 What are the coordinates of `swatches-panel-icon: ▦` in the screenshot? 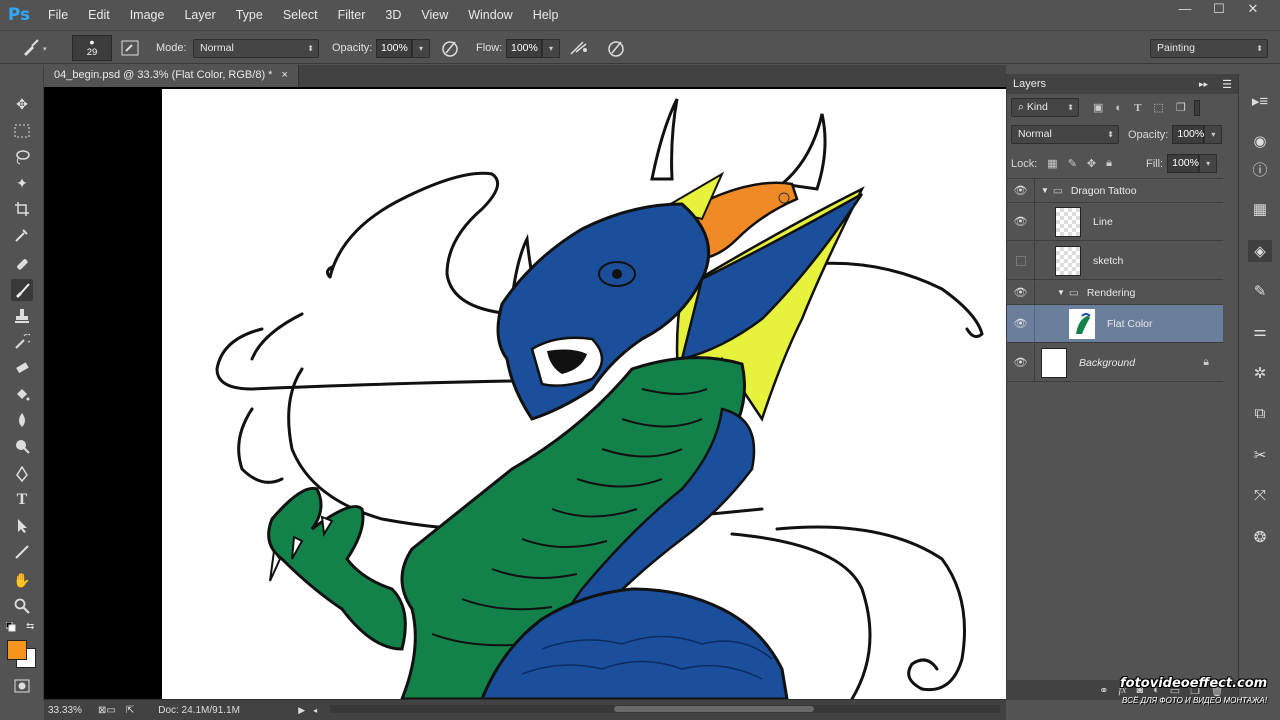 It's located at (1260, 209).